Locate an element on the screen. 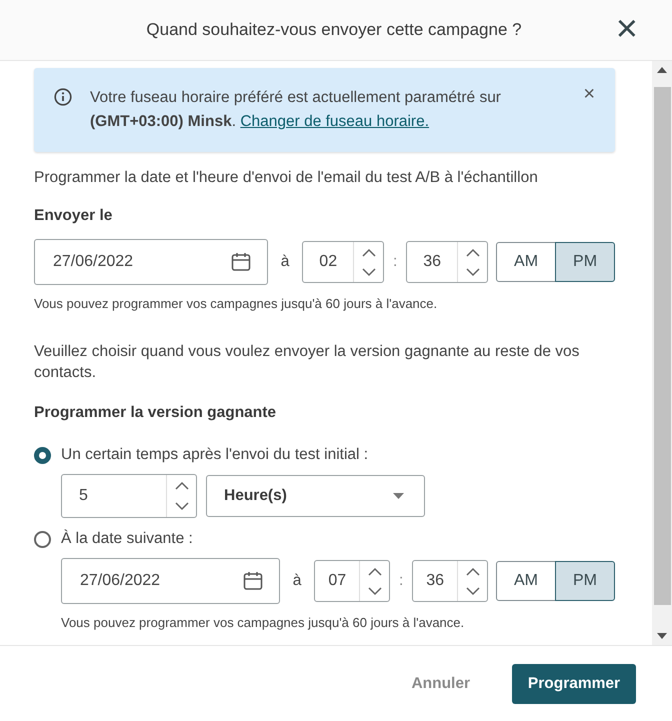  unit-select: Heure(s) is located at coordinates (315, 496).